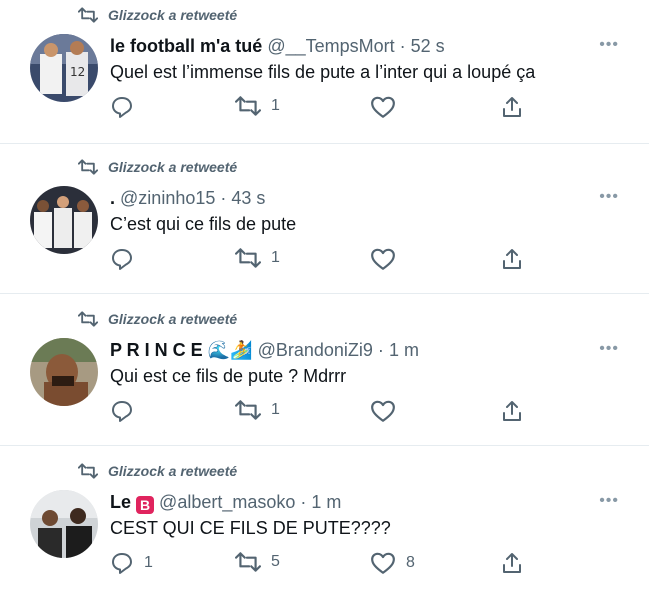 The image size is (649, 599). I want to click on tweet-text: C’est qui ce fils de pute, so click(203, 224).